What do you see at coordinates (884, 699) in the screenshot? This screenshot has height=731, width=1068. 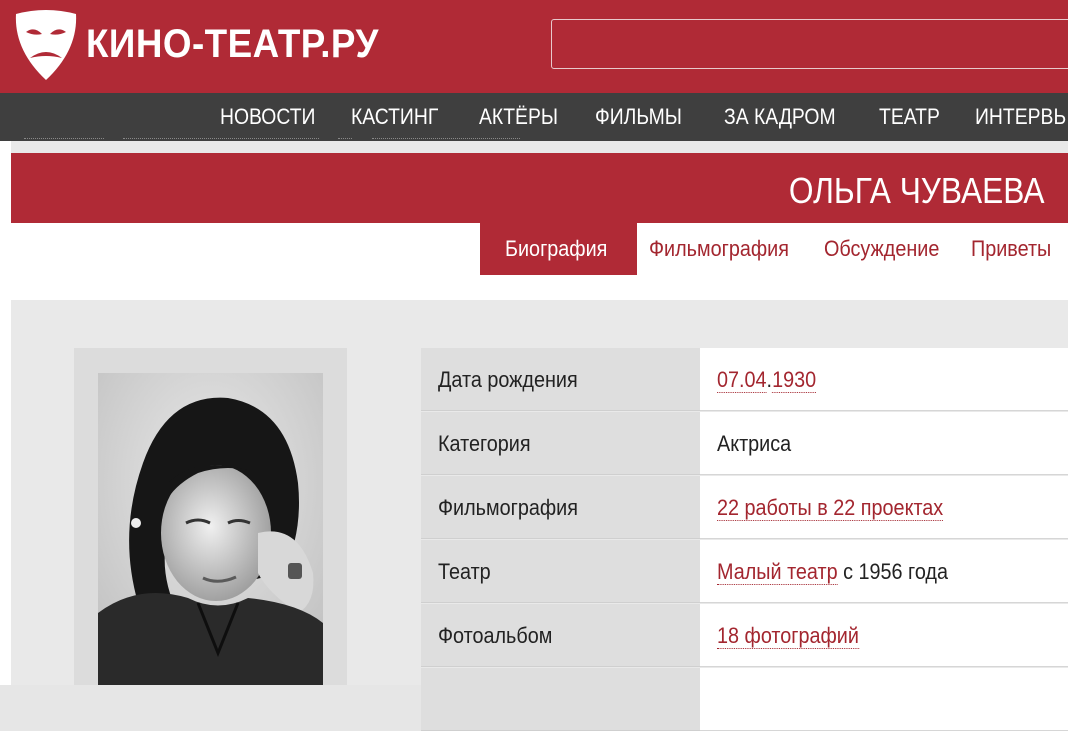 I see `info-value-cell` at bounding box center [884, 699].